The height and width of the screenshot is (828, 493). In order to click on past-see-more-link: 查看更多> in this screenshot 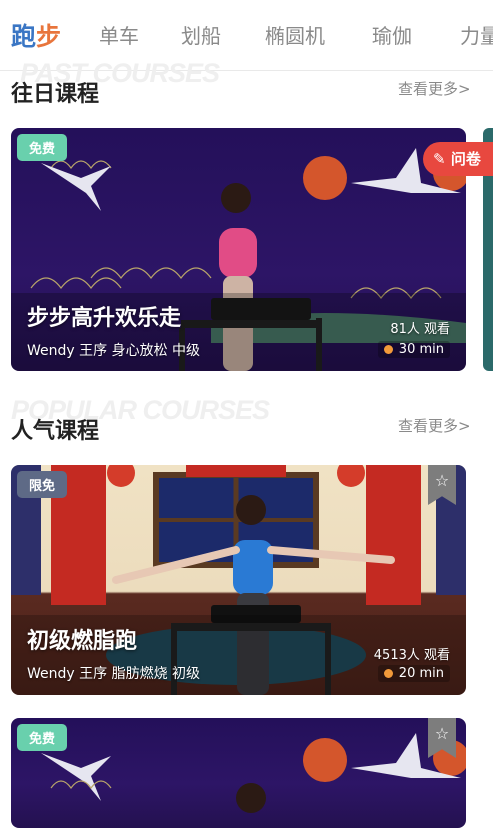, I will do `click(434, 88)`.